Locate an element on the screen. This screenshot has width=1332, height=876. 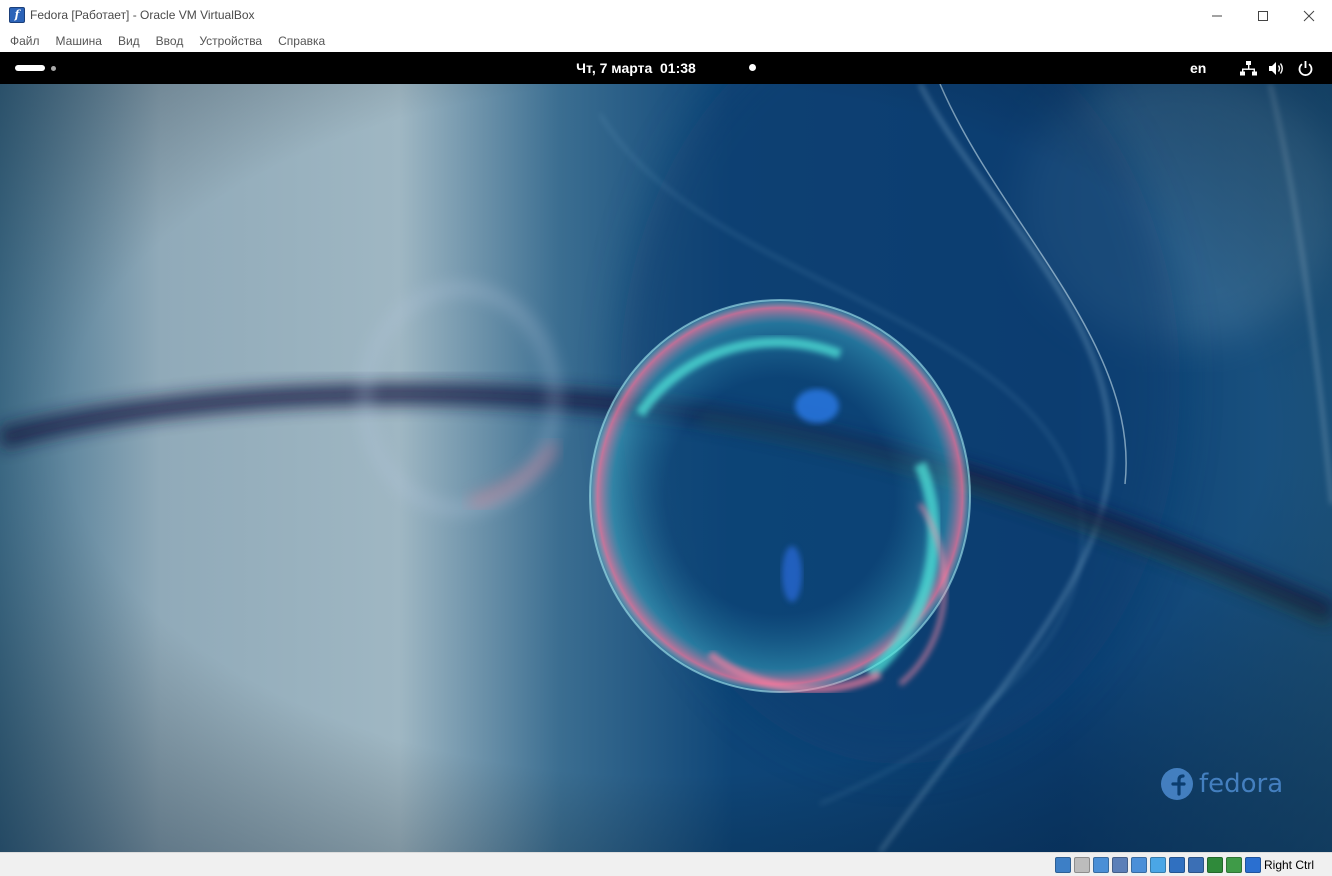
maximize-icon is located at coordinates (1263, 15).